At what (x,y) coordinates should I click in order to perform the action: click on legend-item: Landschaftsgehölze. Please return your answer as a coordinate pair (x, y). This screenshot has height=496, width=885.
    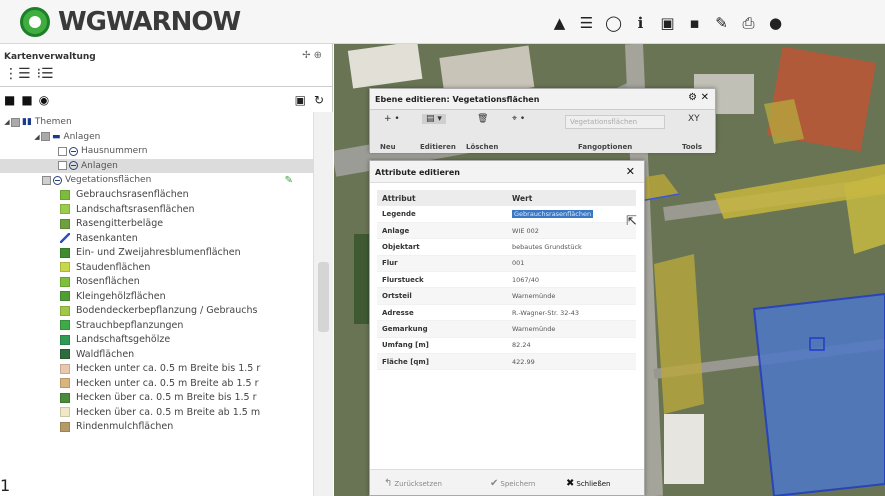
    Looking at the image, I should click on (156, 340).